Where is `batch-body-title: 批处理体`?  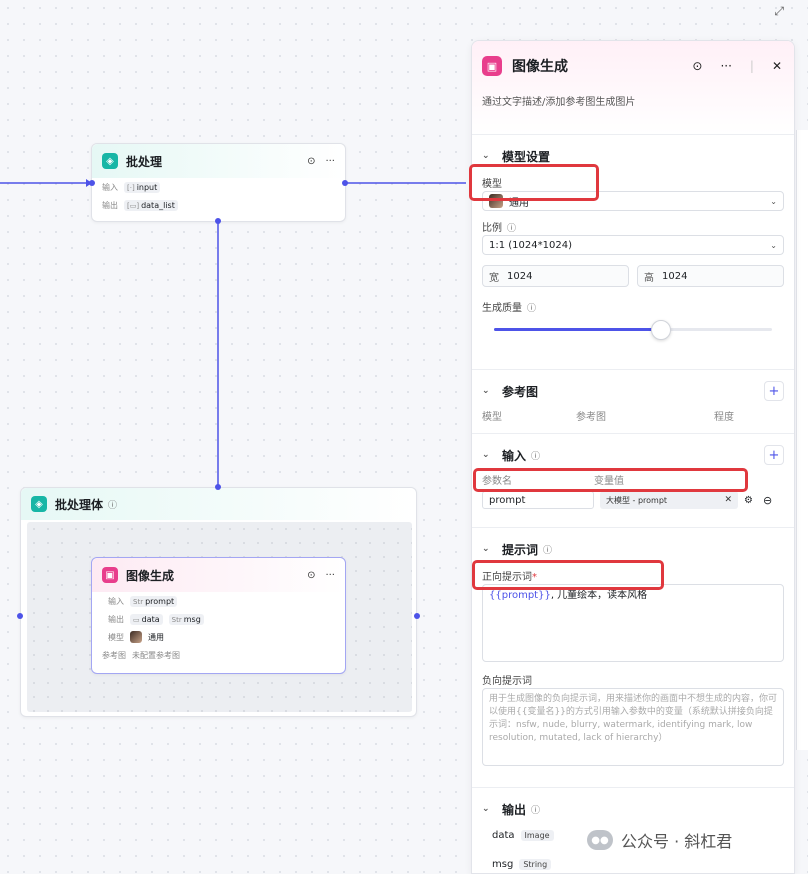
batch-body-title: 批处理体 is located at coordinates (79, 504).